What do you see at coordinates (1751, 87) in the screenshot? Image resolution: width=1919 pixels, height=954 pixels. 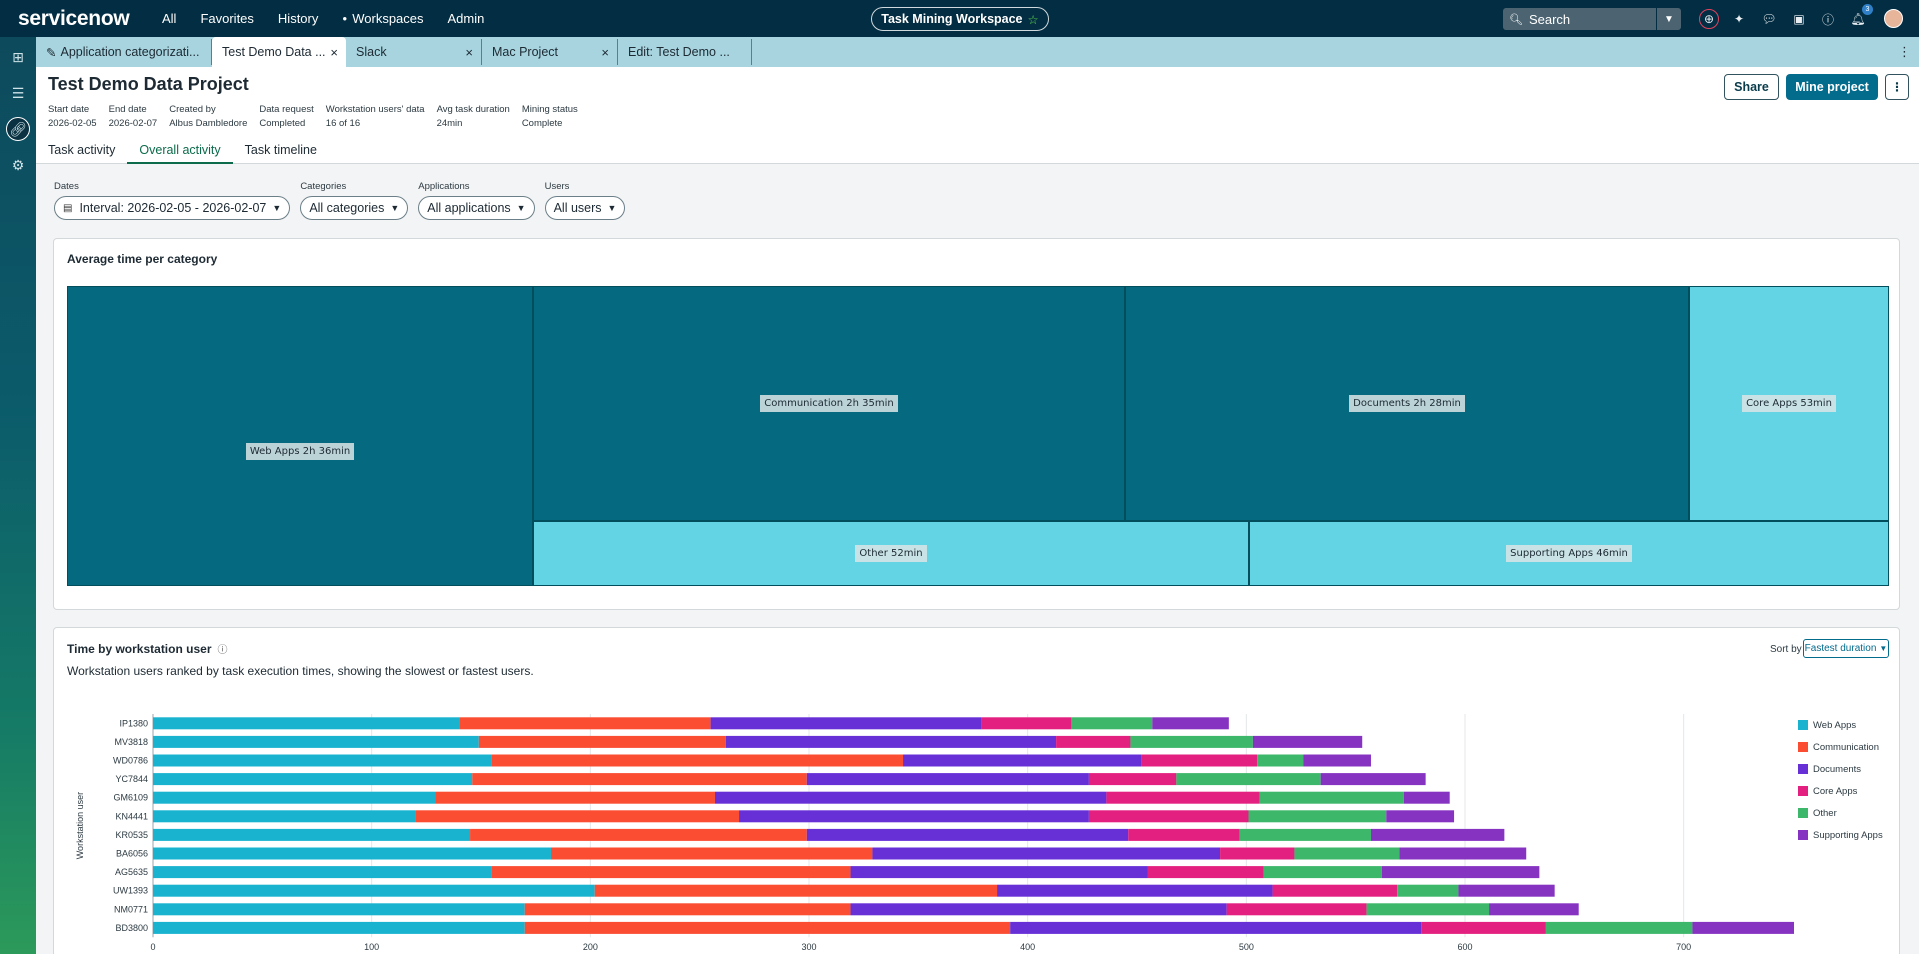 I see `share-button: Share` at bounding box center [1751, 87].